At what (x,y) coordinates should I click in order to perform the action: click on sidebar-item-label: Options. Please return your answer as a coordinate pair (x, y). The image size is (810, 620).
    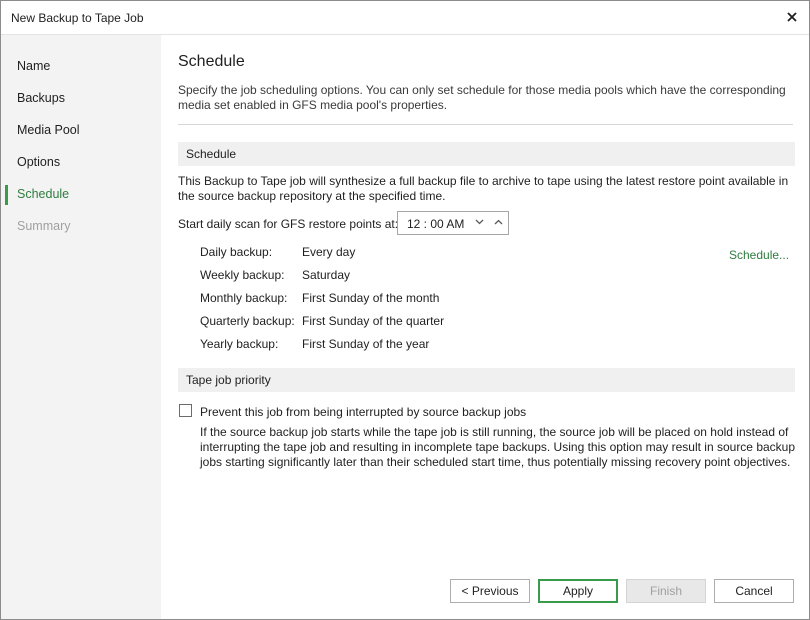
    Looking at the image, I should click on (38, 162).